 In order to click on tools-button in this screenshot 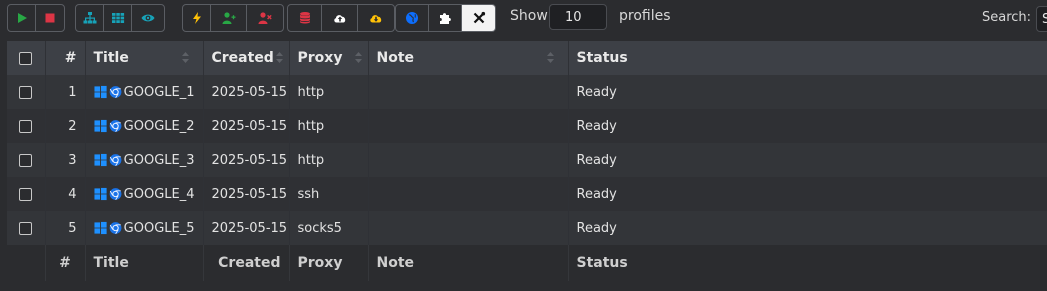, I will do `click(478, 18)`.